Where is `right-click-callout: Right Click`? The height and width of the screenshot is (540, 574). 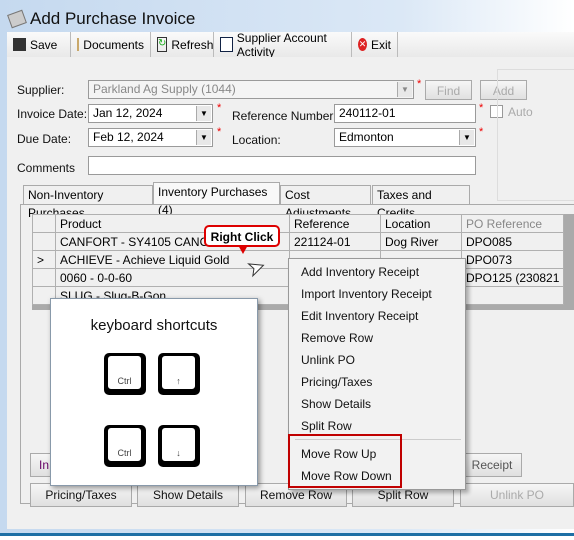 right-click-callout: Right Click is located at coordinates (242, 236).